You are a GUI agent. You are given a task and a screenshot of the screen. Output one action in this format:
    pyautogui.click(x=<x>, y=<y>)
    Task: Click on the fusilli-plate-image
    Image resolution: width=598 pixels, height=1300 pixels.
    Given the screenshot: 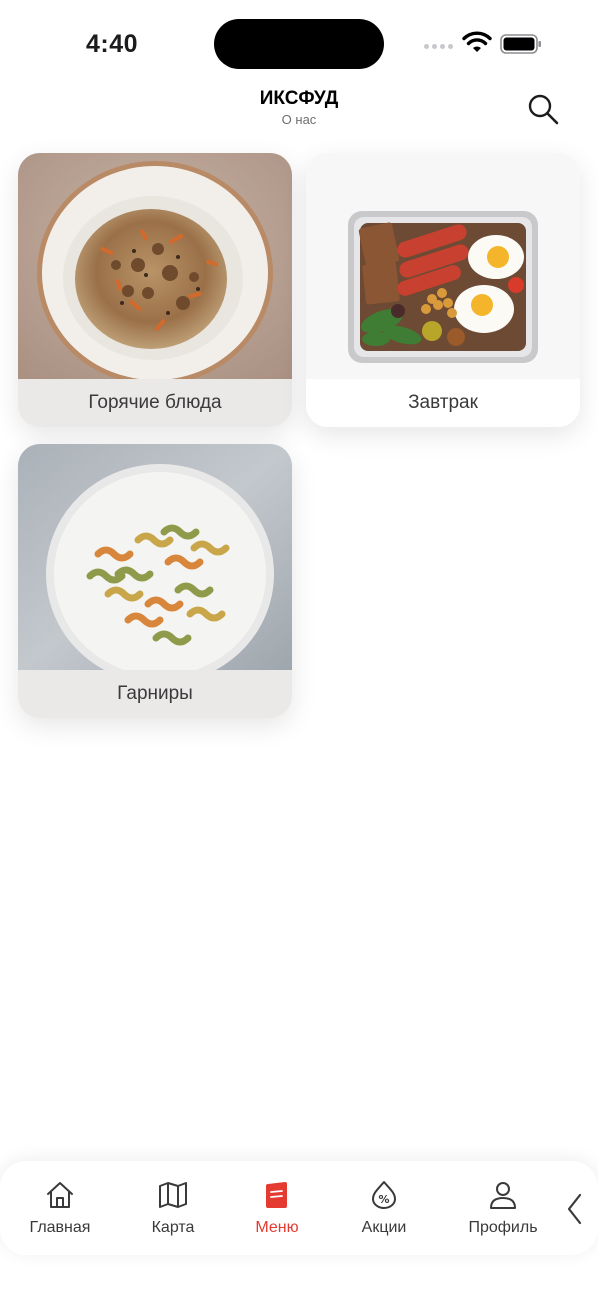 What is the action you would take?
    pyautogui.click(x=155, y=558)
    